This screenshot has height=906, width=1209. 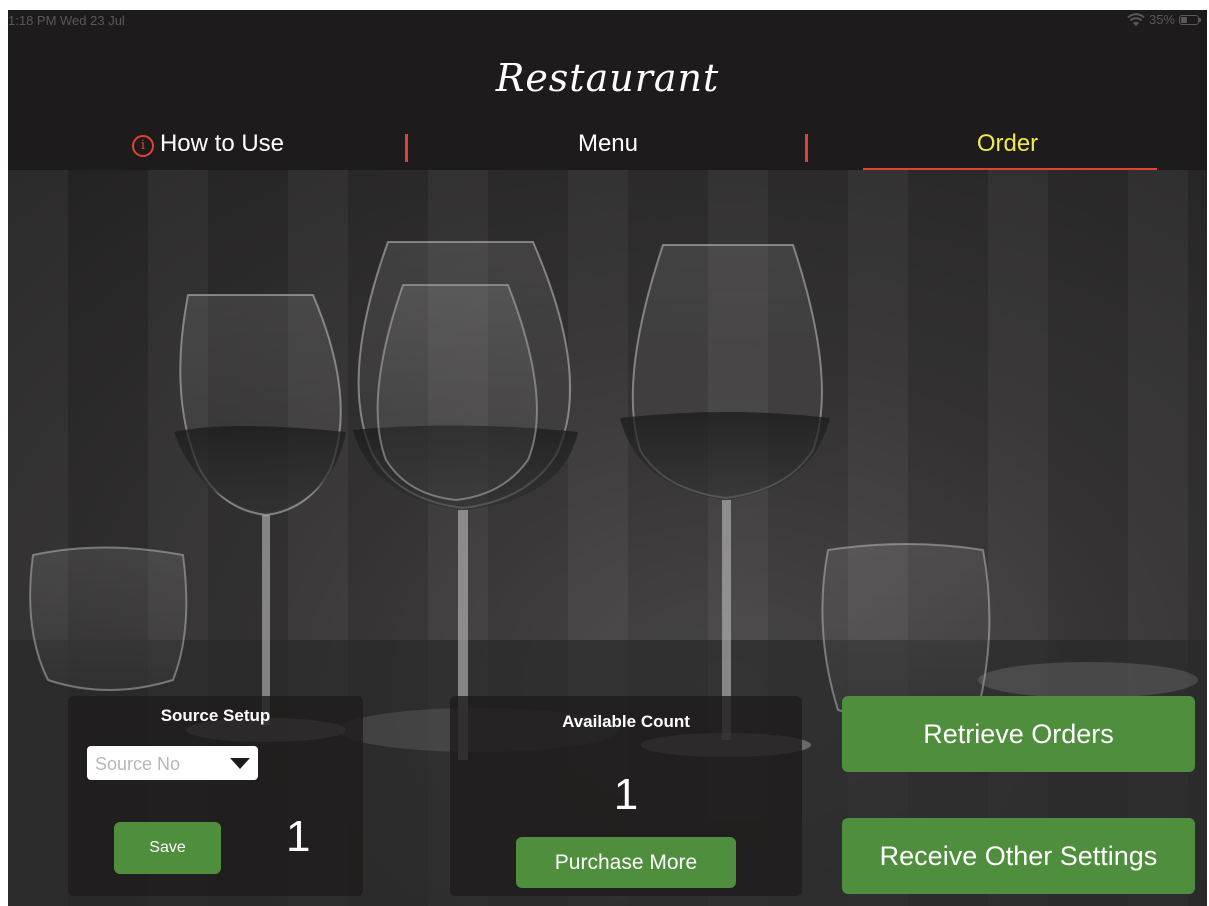 I want to click on battery-icon, so click(x=1190, y=19).